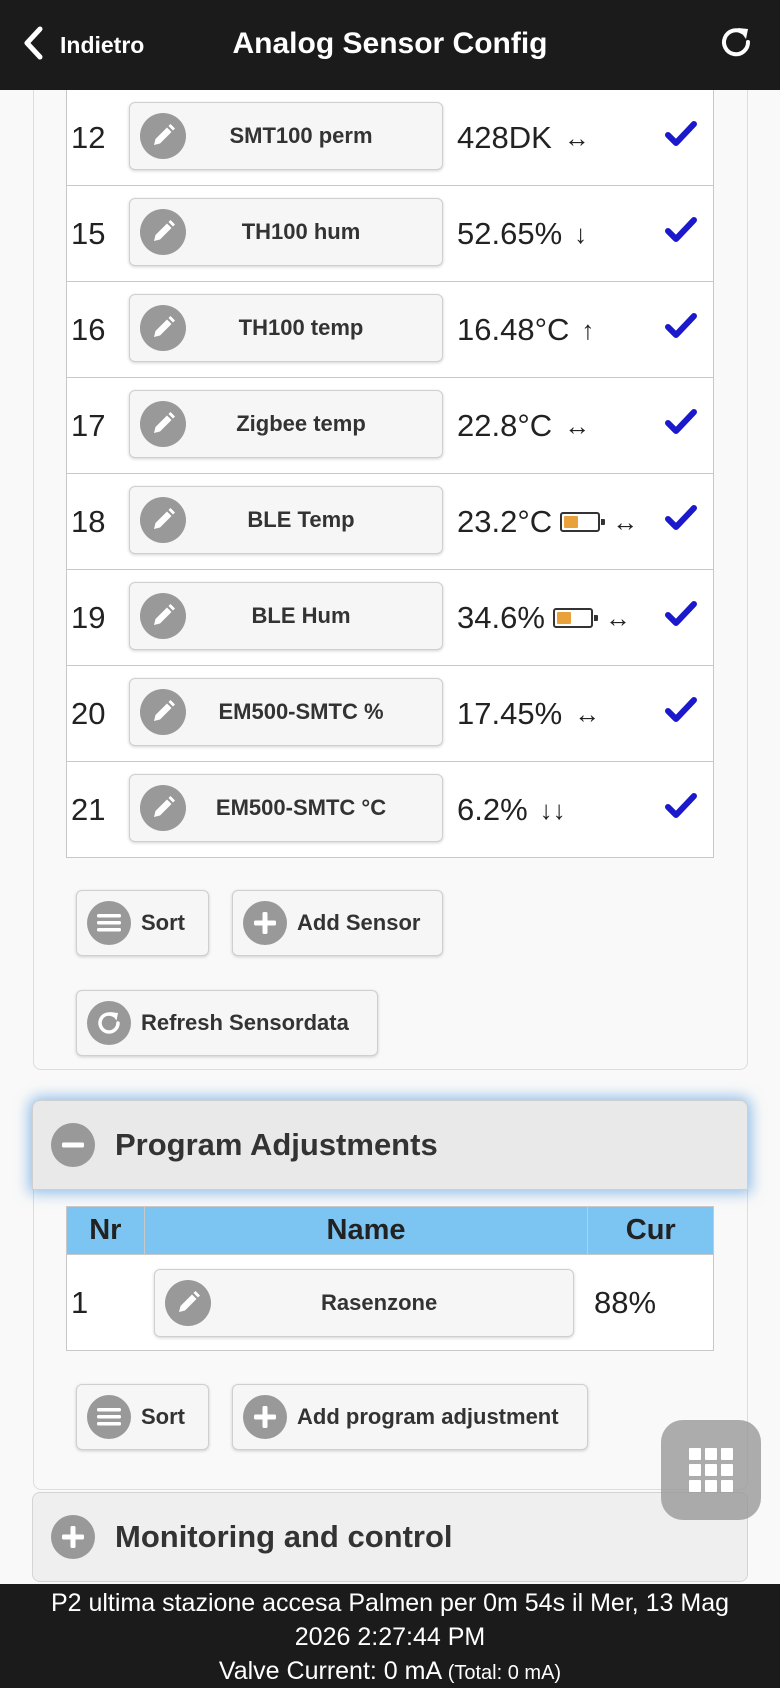 The image size is (780, 1688). I want to click on sensor-row: 20 EM500-SMTC % 17.45% ↔, so click(390, 714).